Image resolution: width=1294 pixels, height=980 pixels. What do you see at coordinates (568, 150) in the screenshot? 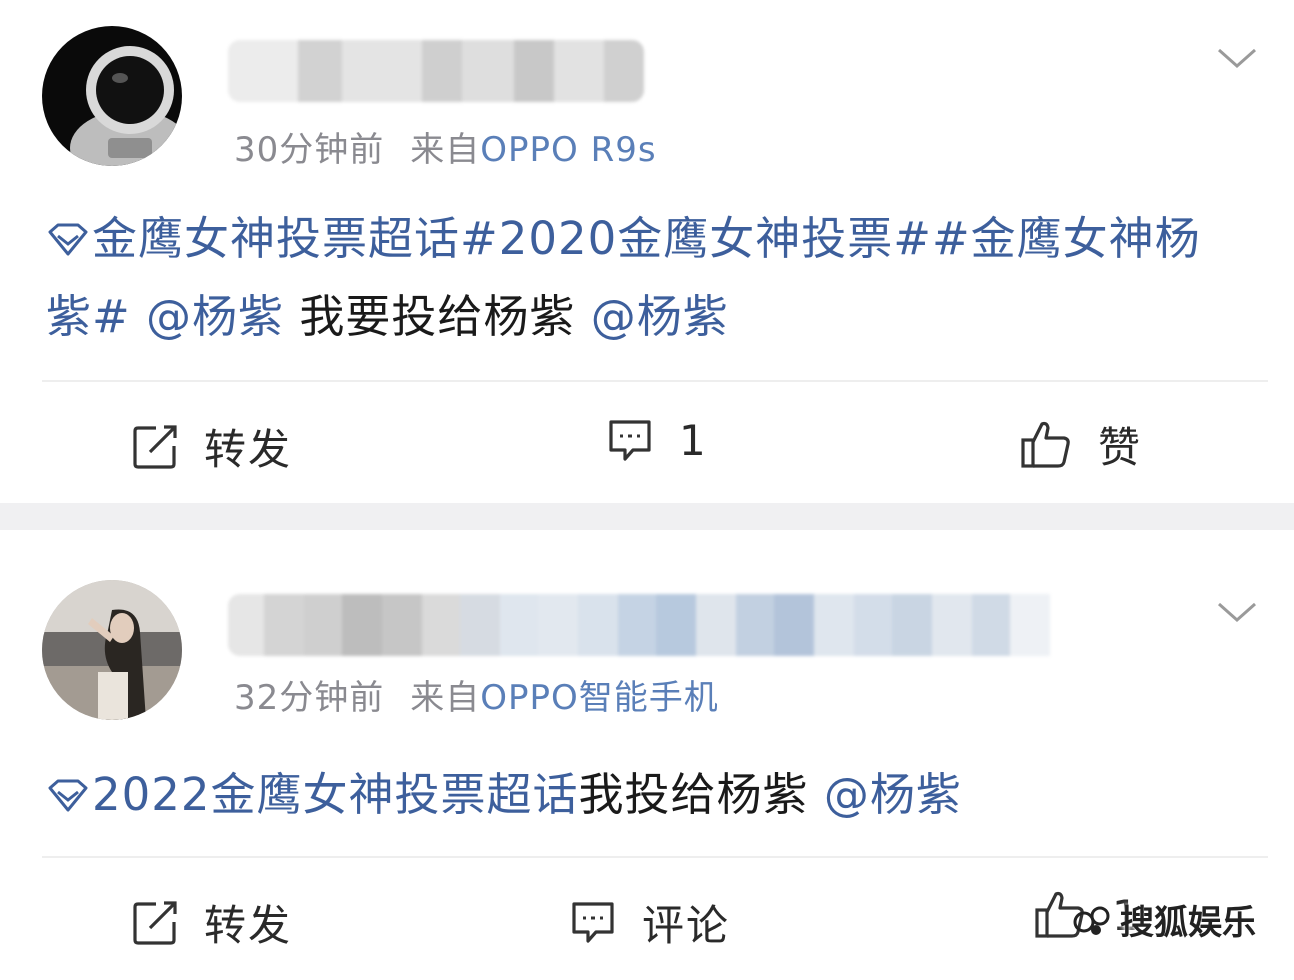
I see `source-device: OPPO R9s` at bounding box center [568, 150].